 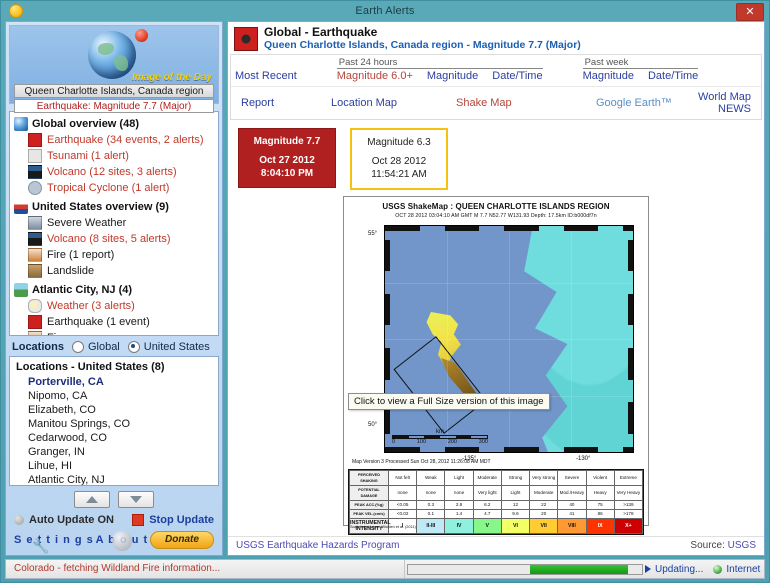 I want to click on nav-past24-header: Past 24 hours, so click(x=439, y=63).